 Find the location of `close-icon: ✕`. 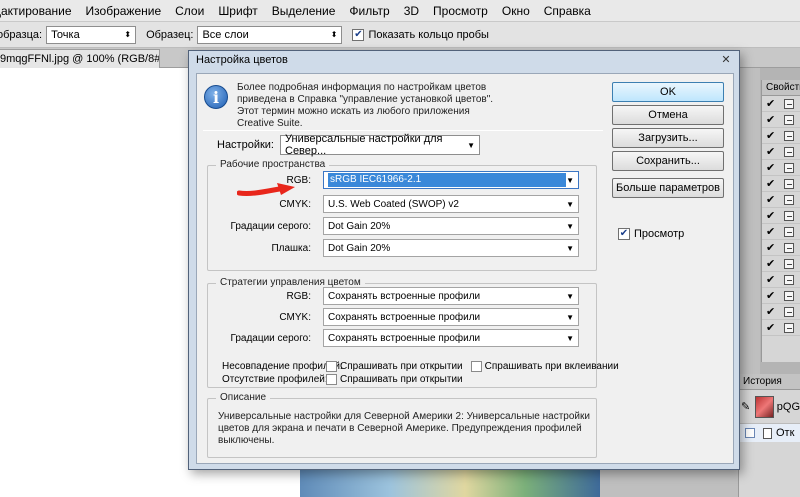

close-icon: ✕ is located at coordinates (726, 60).